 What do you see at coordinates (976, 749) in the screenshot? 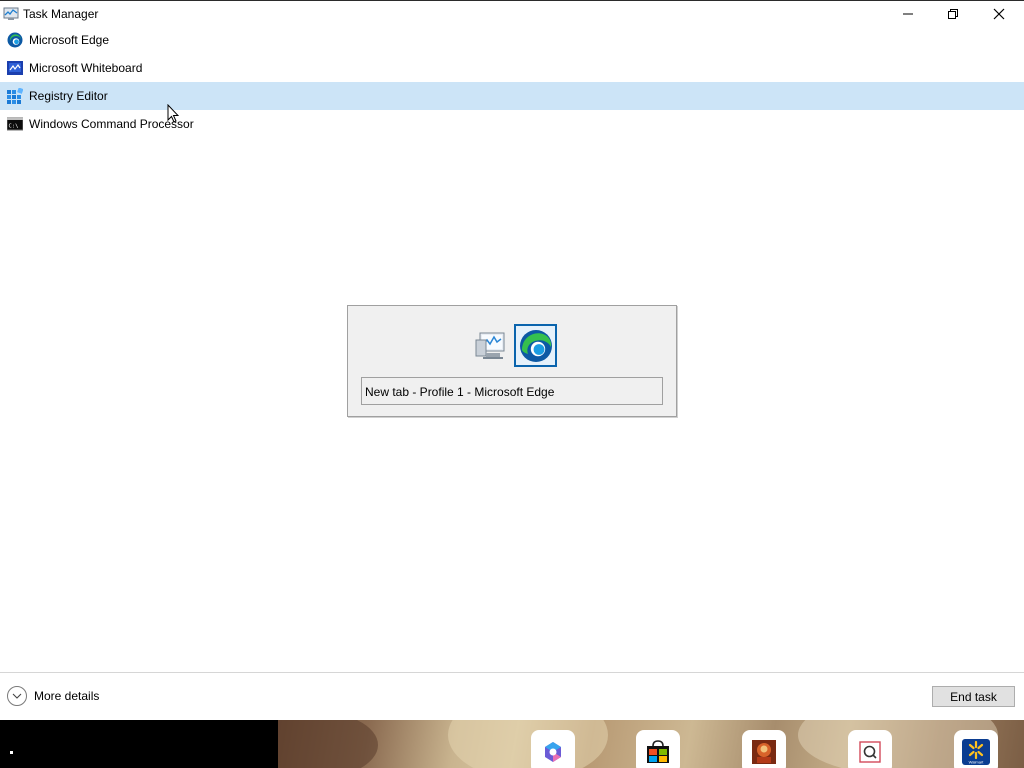
I see `walmart-icon: Walmart` at bounding box center [976, 749].